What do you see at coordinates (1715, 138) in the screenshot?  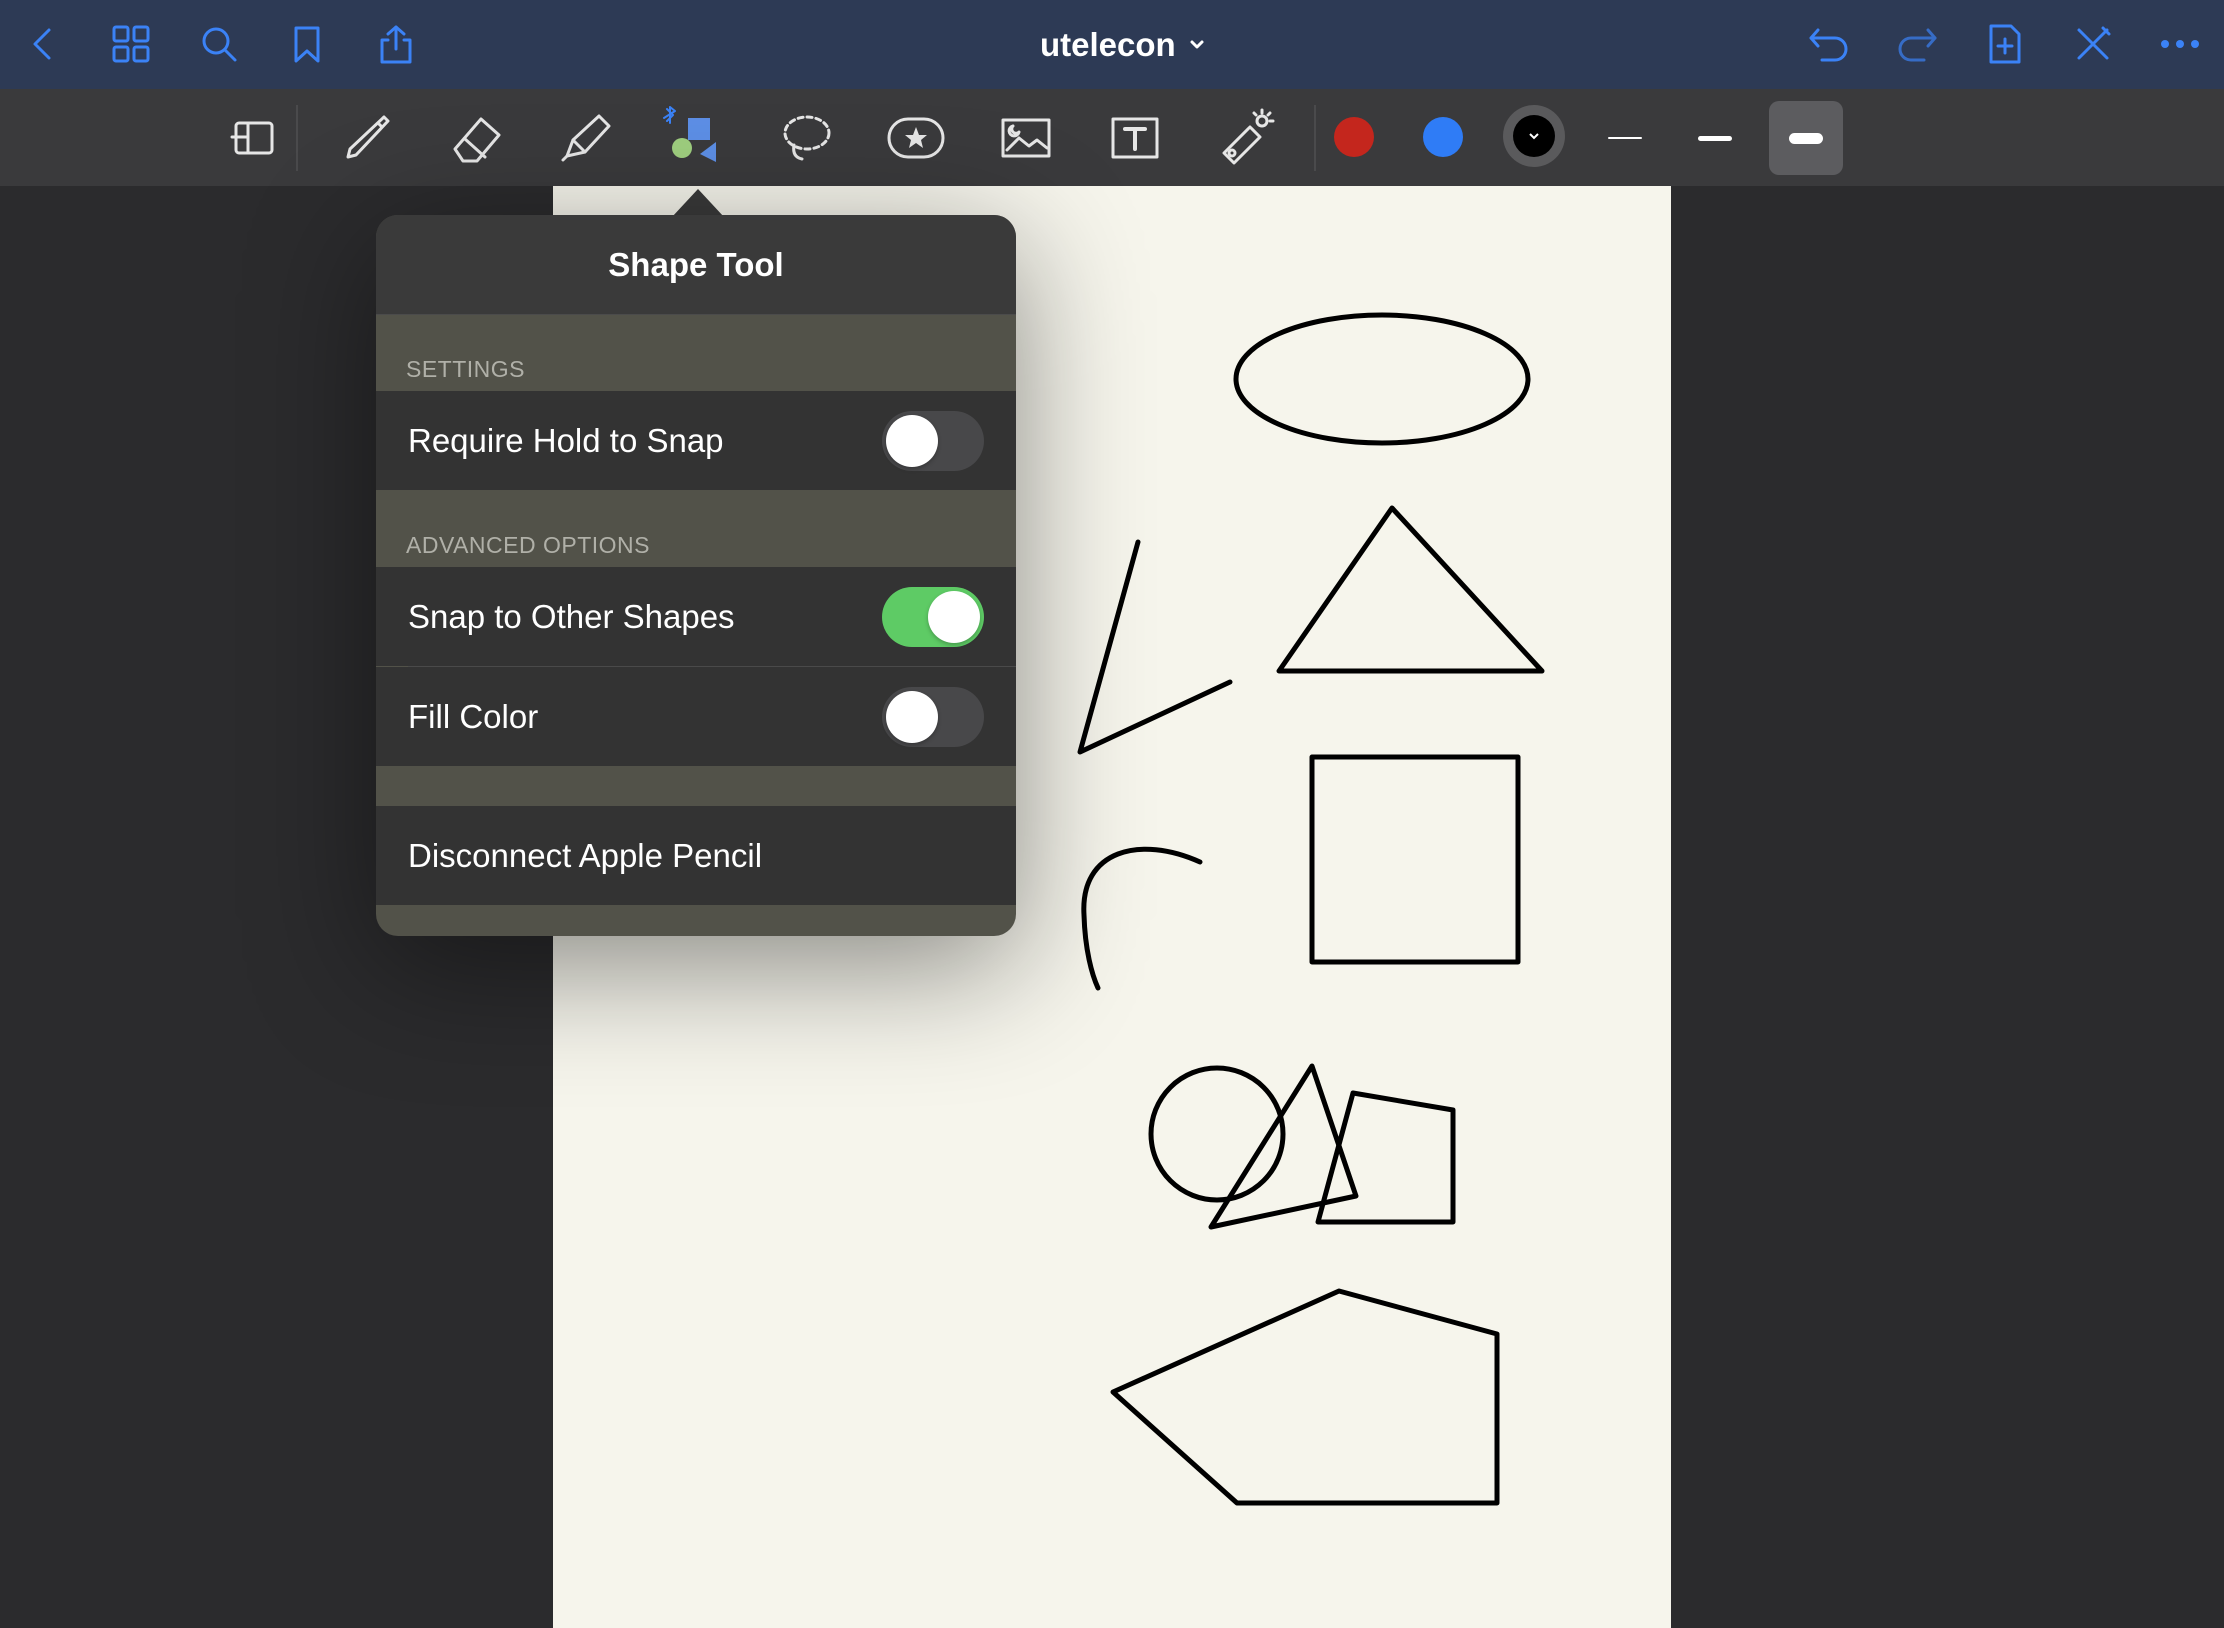 I see `stroke-width-medium` at bounding box center [1715, 138].